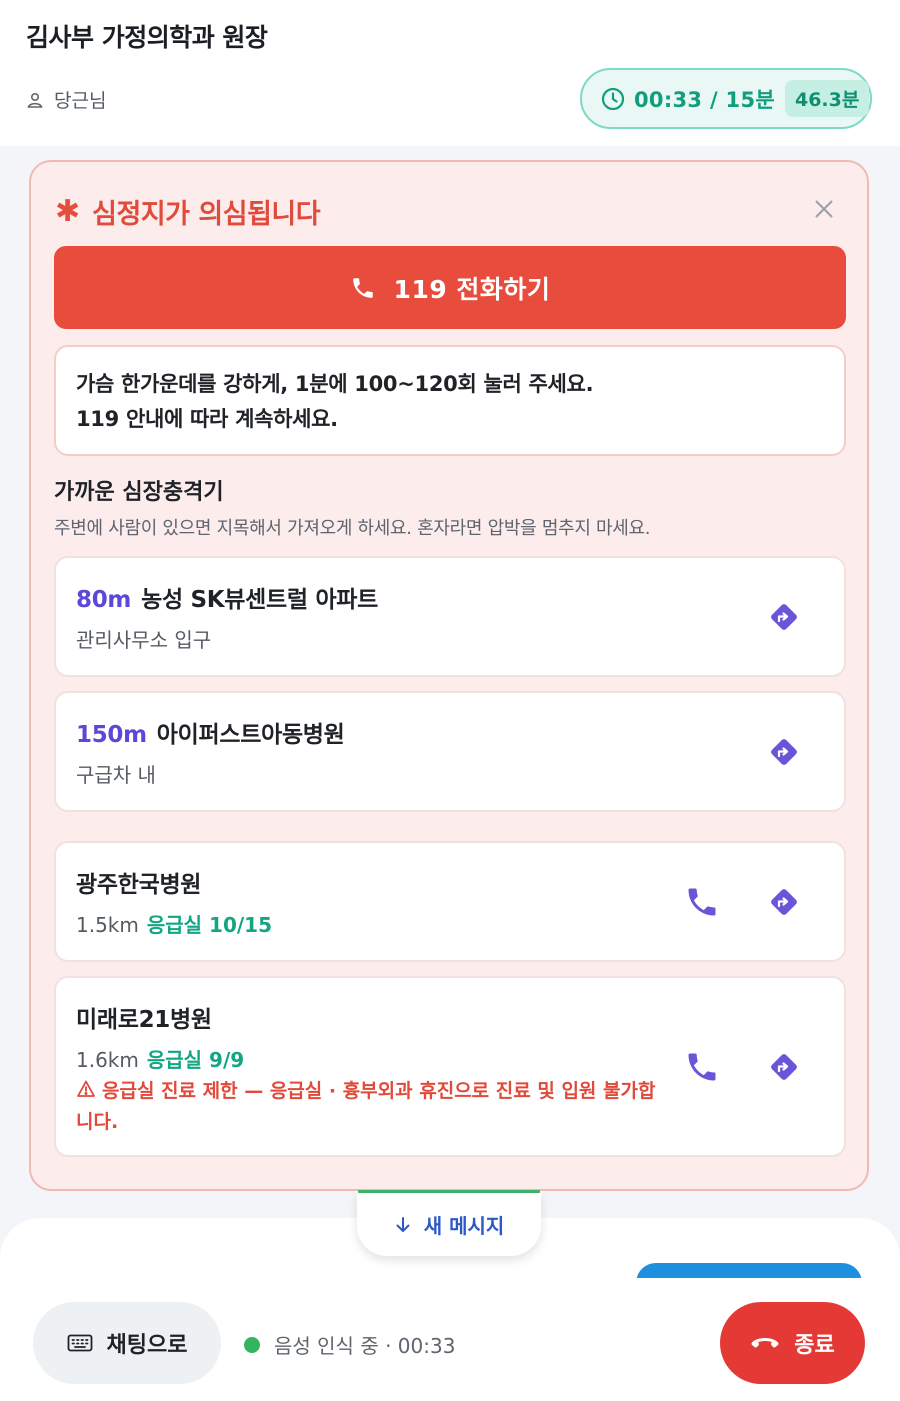 This screenshot has height=1401, width=900. I want to click on aed-card: 150m 아이퍼스트아동병원 구급차 내, so click(450, 751).